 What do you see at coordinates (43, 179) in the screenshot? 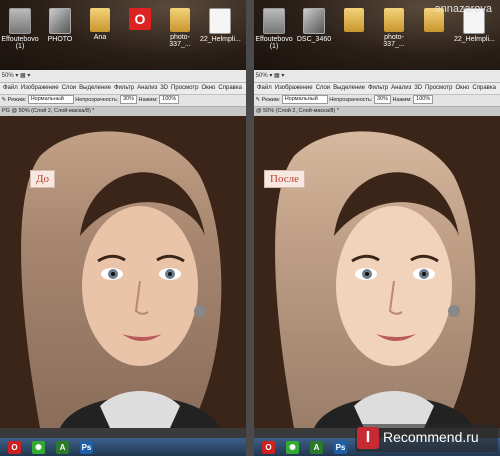
I see `before-label: До` at bounding box center [43, 179].